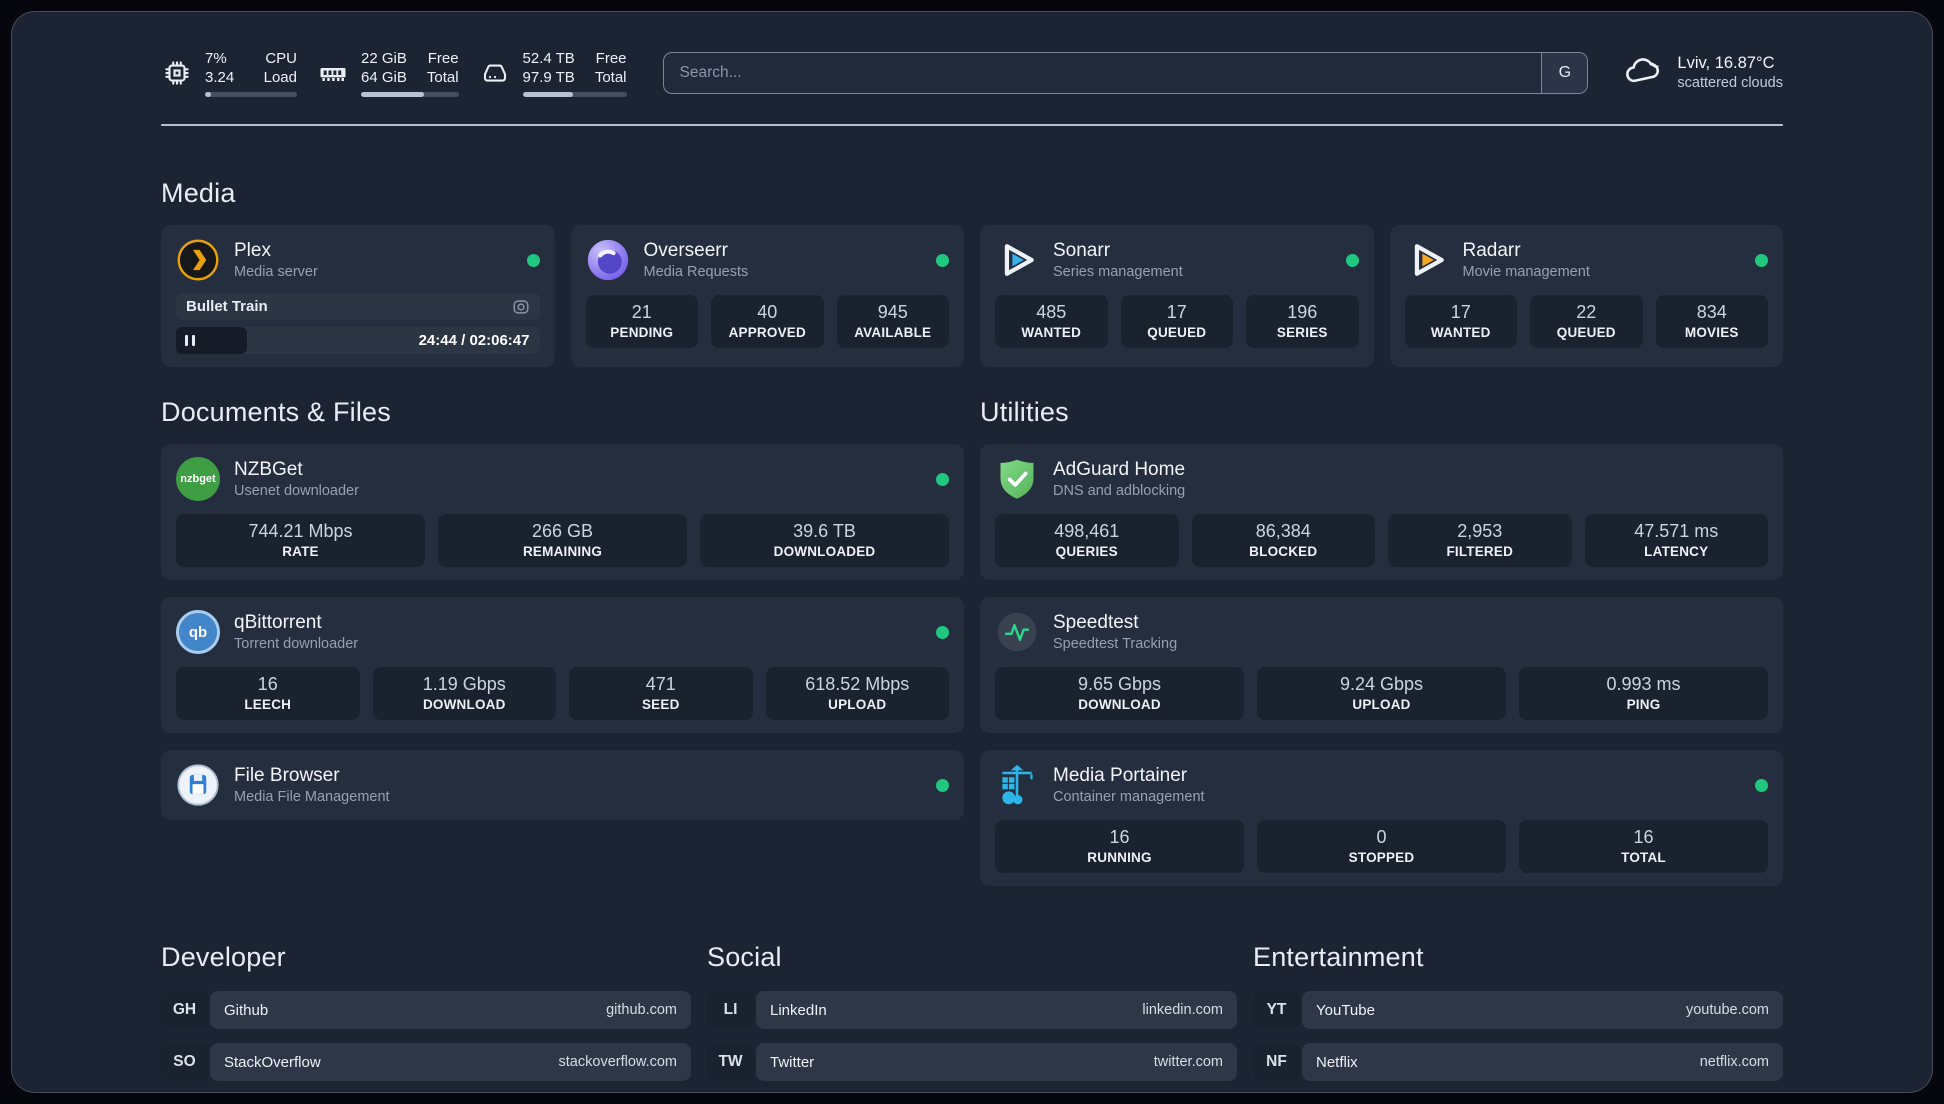 The image size is (1944, 1104). What do you see at coordinates (495, 73) in the screenshot?
I see `disk-icon` at bounding box center [495, 73].